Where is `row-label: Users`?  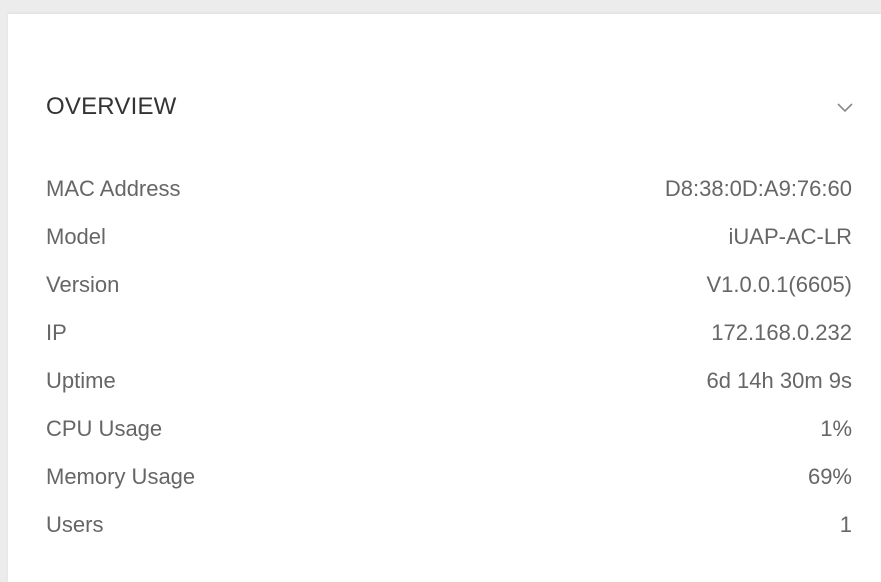 row-label: Users is located at coordinates (75, 524).